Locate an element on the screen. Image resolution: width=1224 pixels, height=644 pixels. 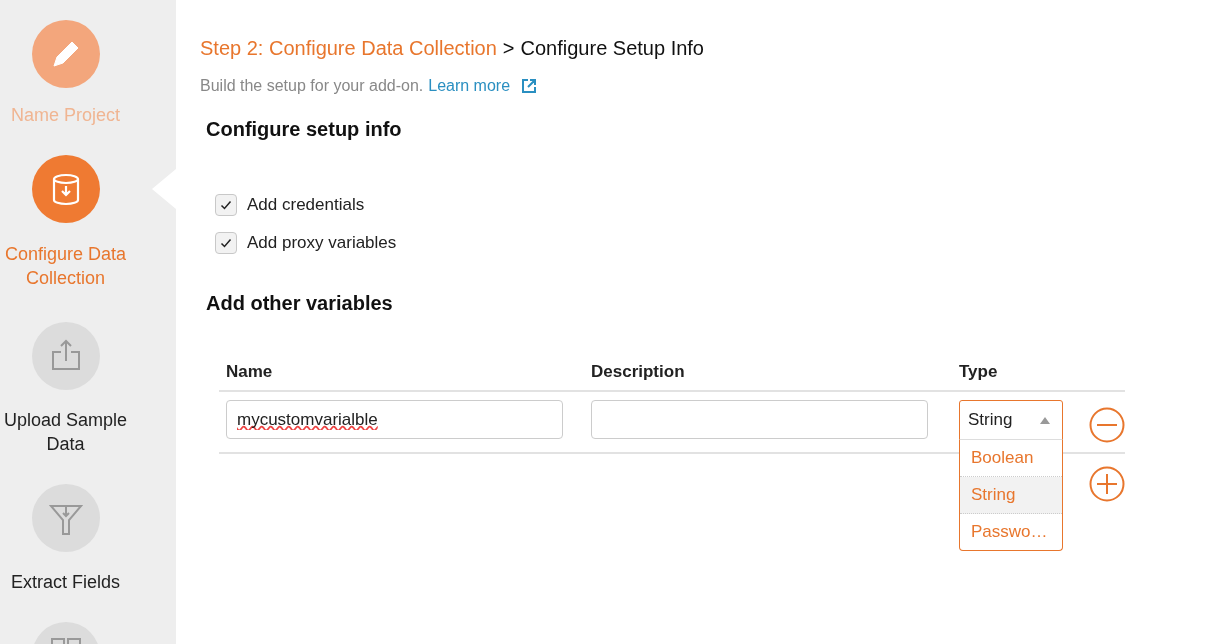
breadcrumb-current: Configure Setup Info is located at coordinates (612, 48).